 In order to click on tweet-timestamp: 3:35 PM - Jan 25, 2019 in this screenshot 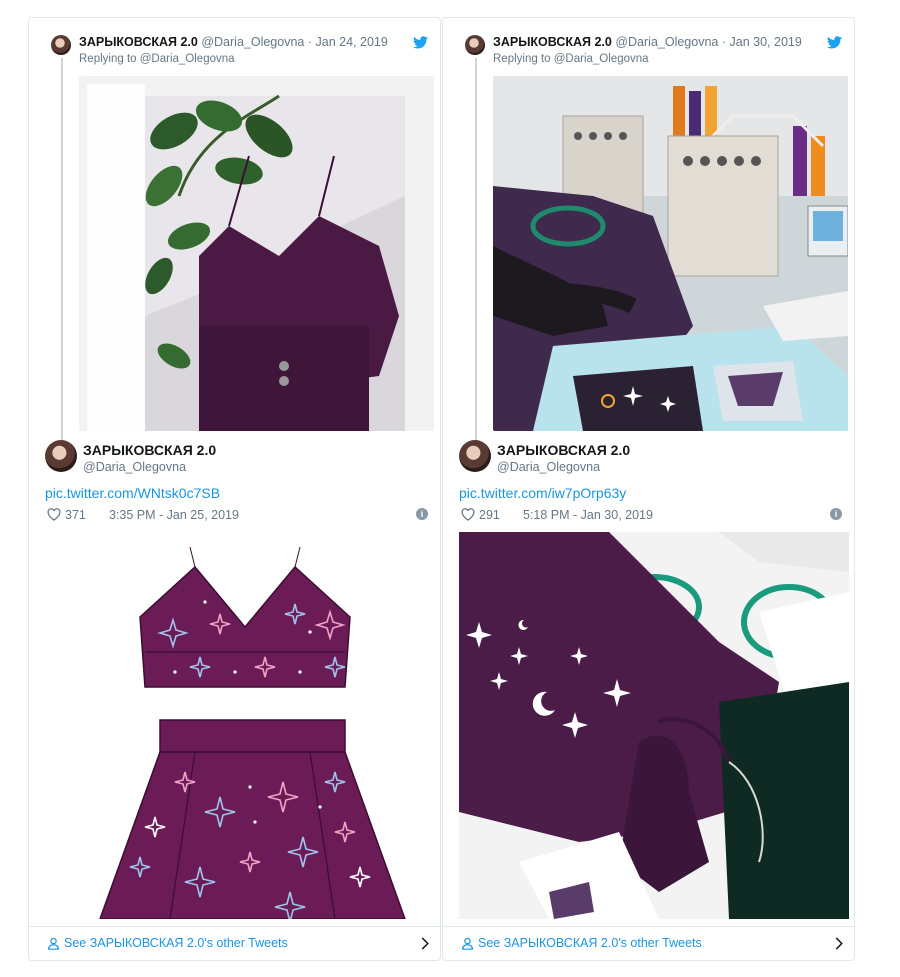, I will do `click(174, 515)`.